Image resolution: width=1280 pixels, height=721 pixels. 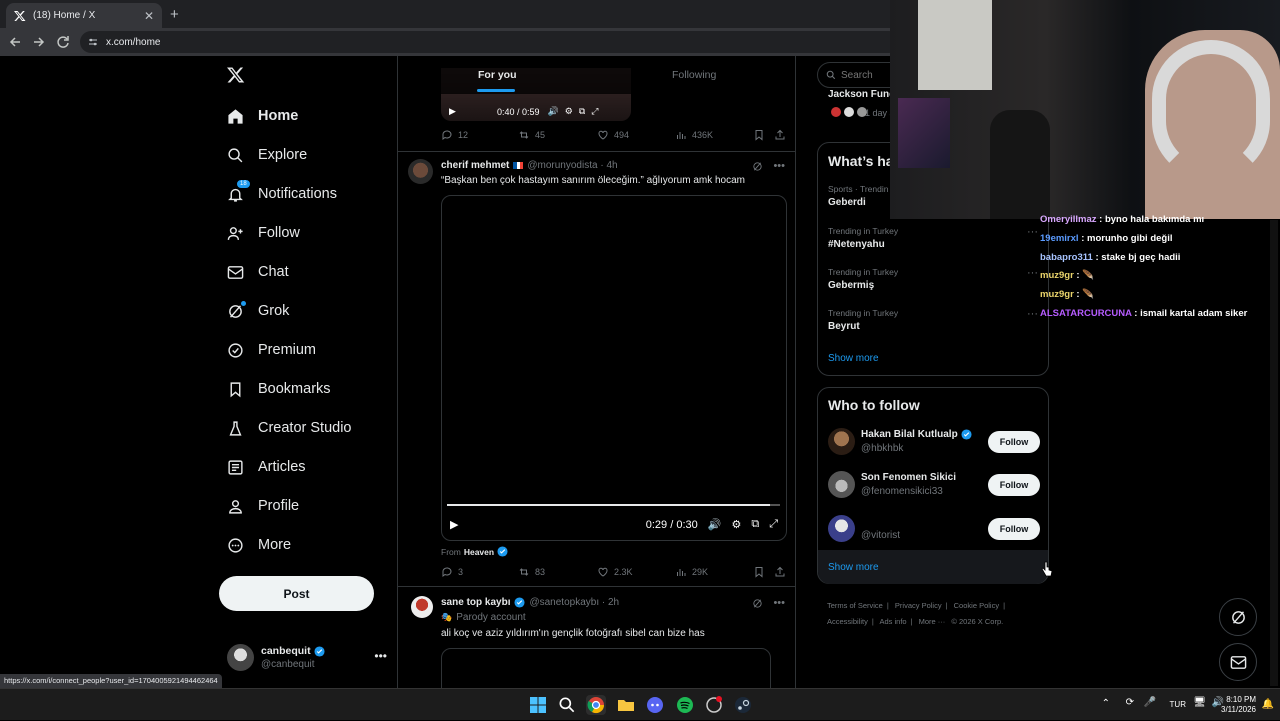 I want to click on messages-floating-button, so click(x=1238, y=662).